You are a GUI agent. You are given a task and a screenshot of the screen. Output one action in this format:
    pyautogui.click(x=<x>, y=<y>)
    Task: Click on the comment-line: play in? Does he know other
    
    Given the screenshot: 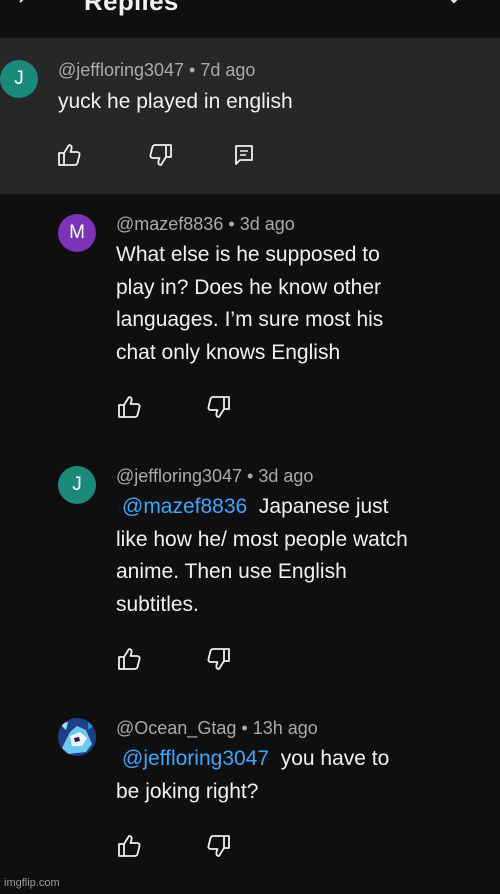 What is the action you would take?
    pyautogui.click(x=248, y=287)
    